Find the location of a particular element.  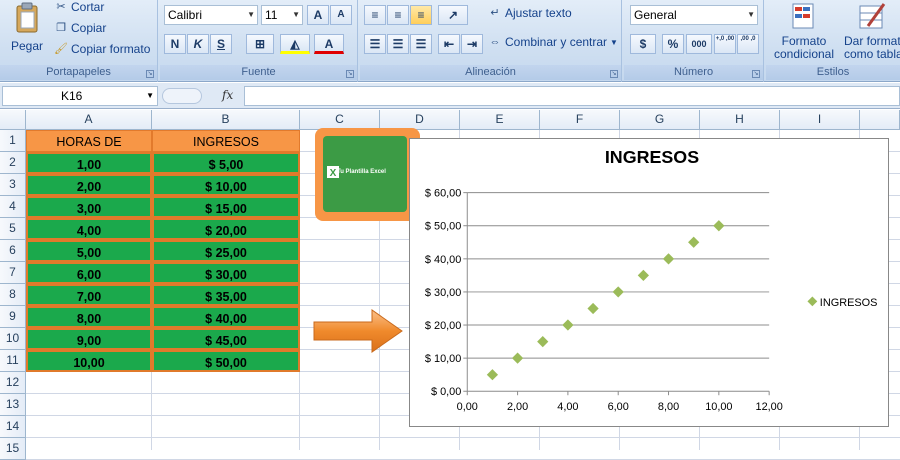

increase-decimal-button: +,0 ,00 is located at coordinates (725, 44).